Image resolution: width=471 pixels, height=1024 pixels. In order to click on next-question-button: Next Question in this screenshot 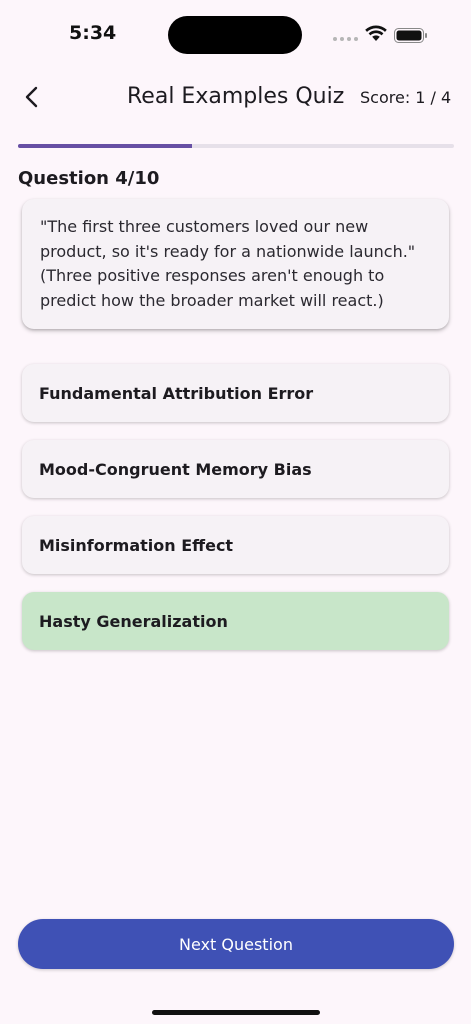, I will do `click(236, 944)`.